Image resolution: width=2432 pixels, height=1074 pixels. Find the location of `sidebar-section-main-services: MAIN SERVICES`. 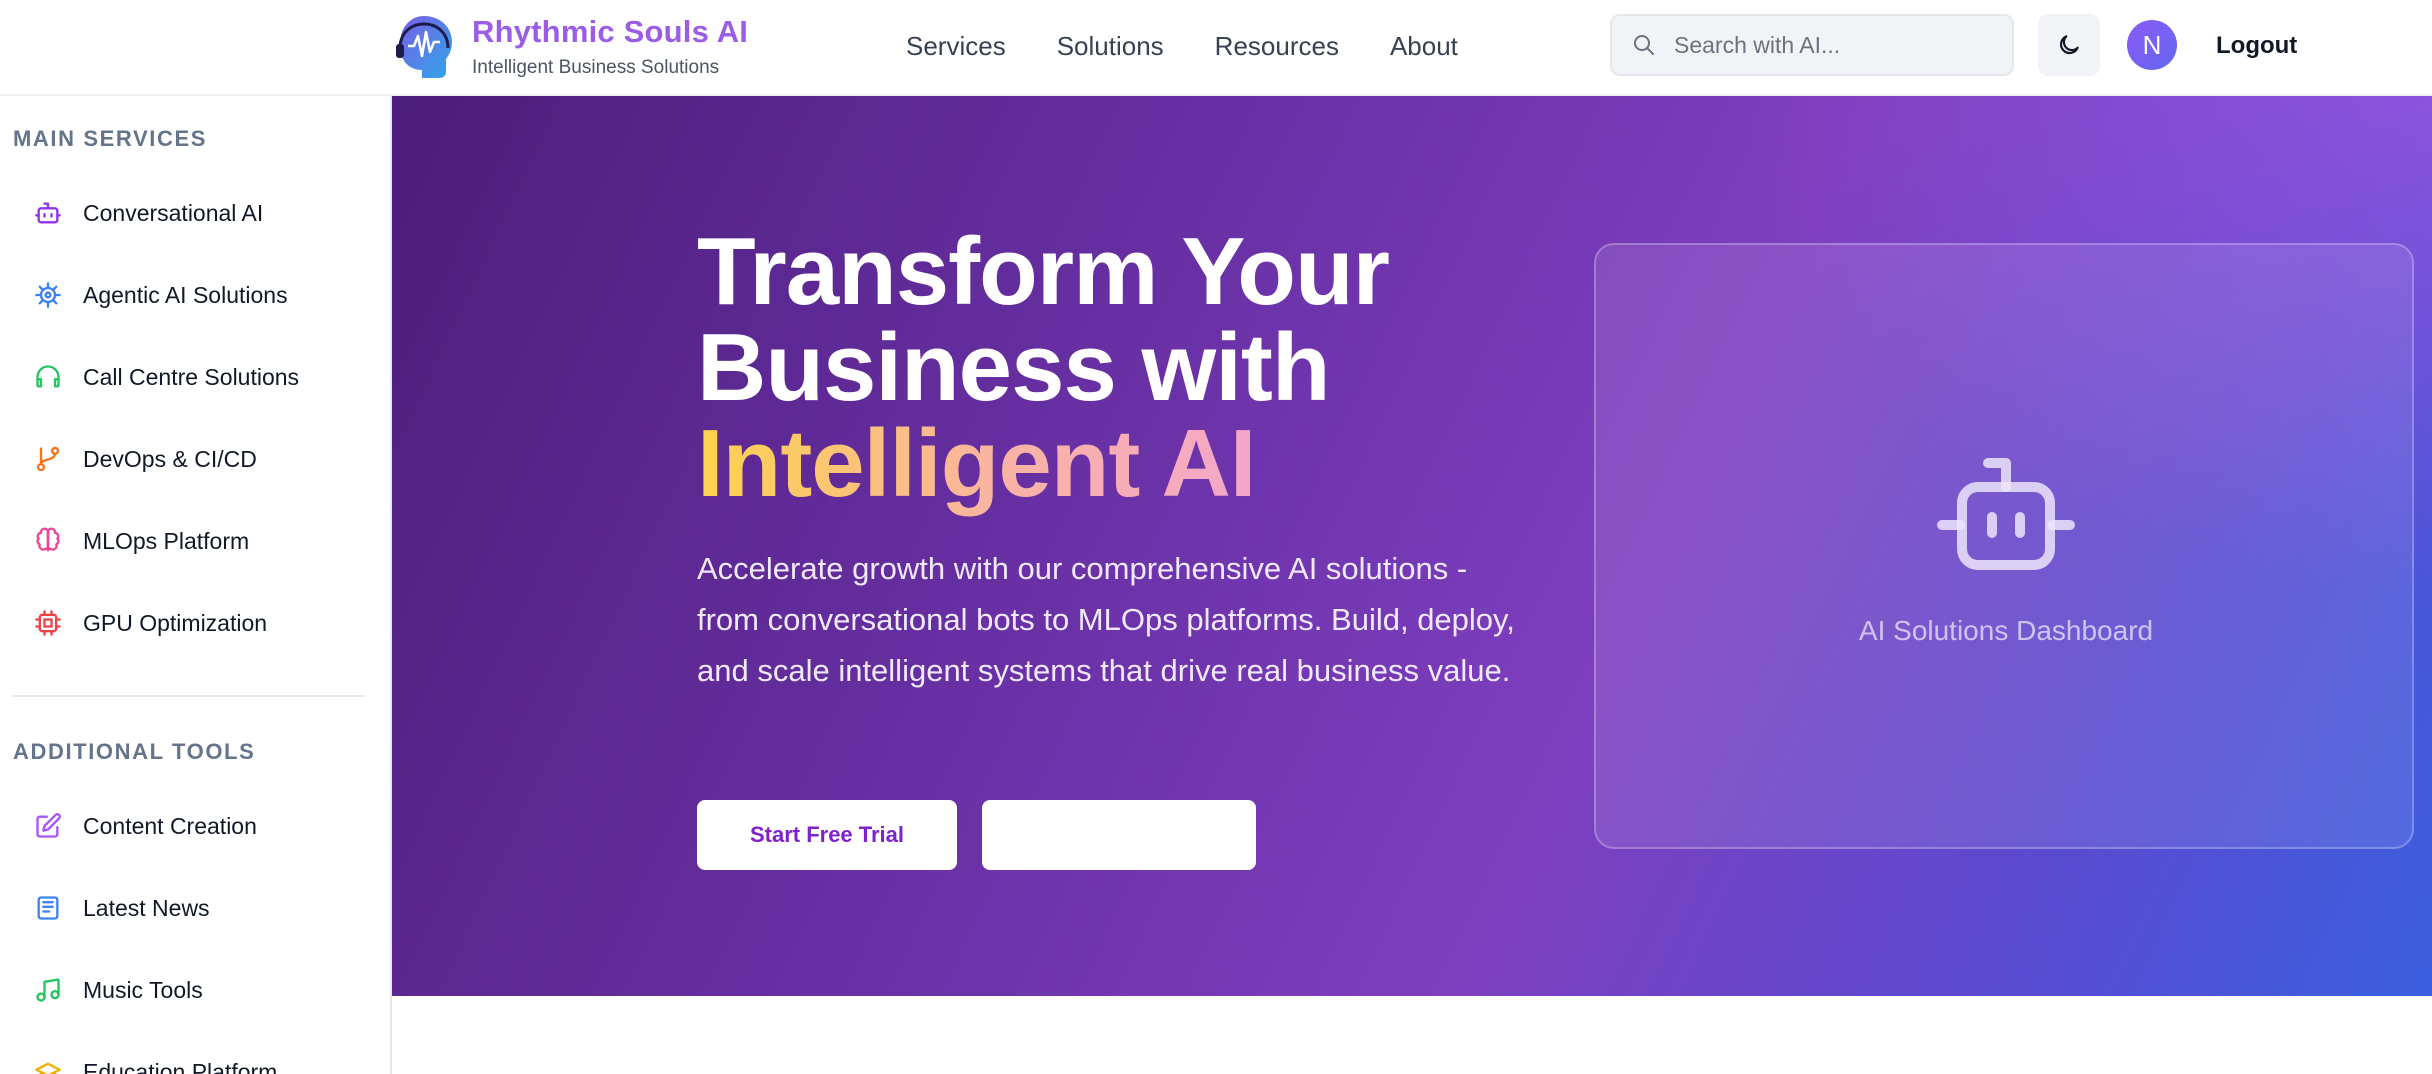

sidebar-section-main-services: MAIN SERVICES is located at coordinates (110, 138).